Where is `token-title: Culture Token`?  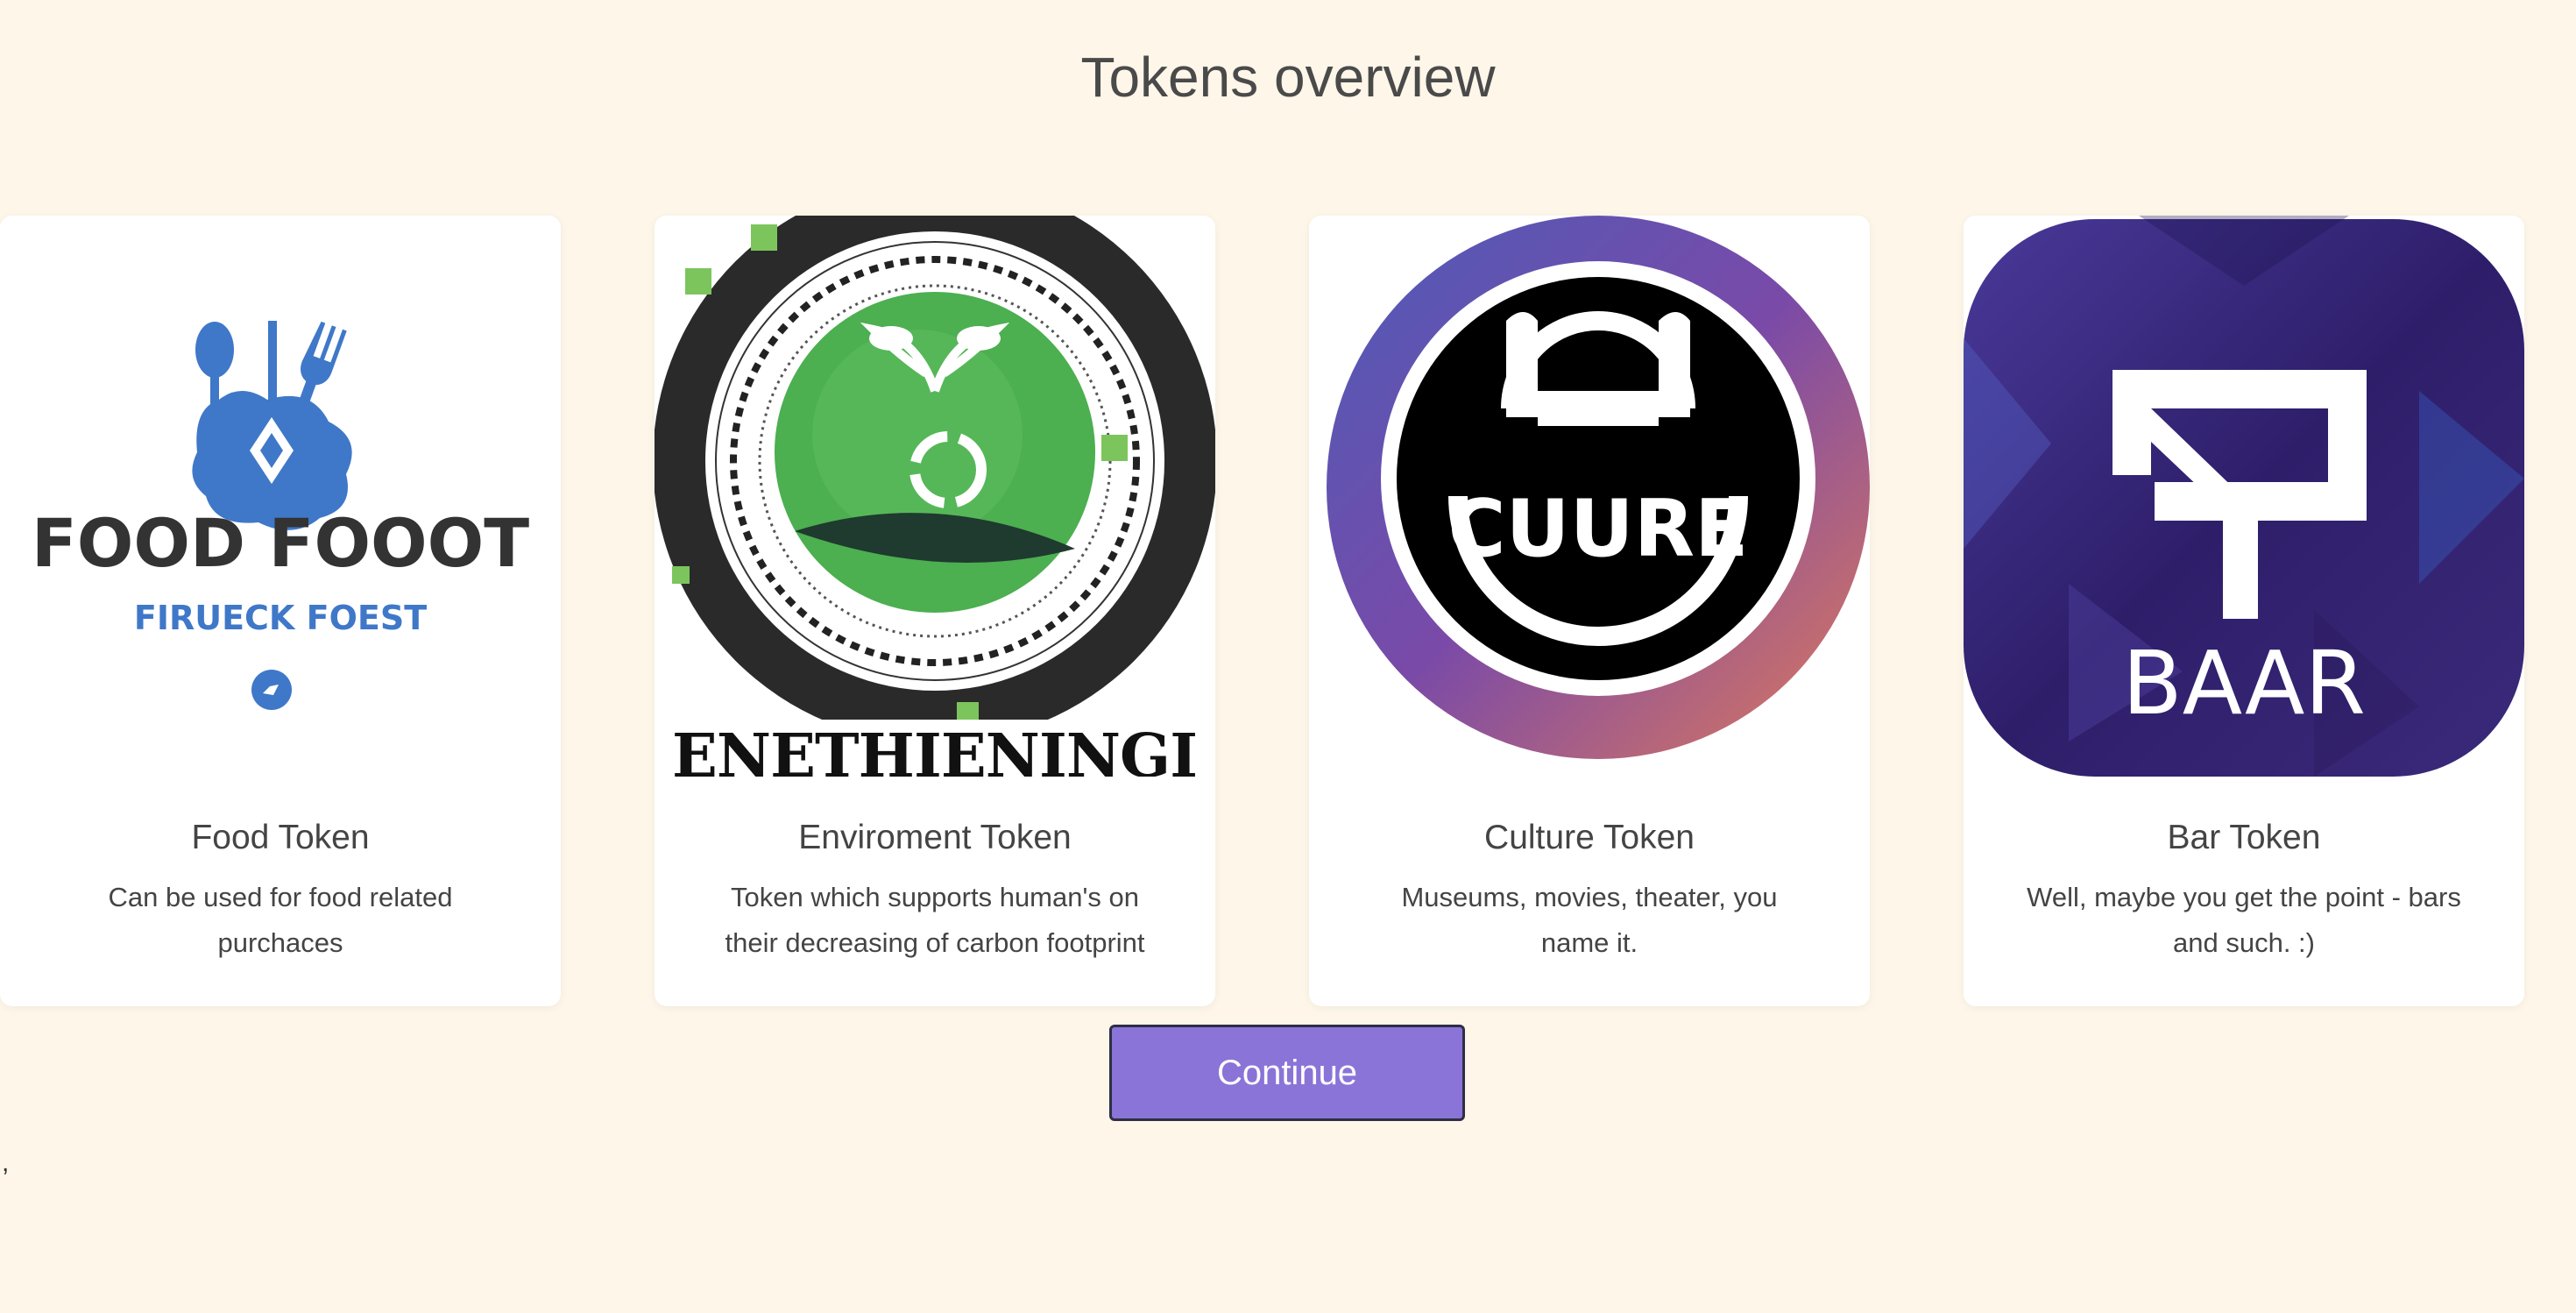
token-title: Culture Token is located at coordinates (1589, 837).